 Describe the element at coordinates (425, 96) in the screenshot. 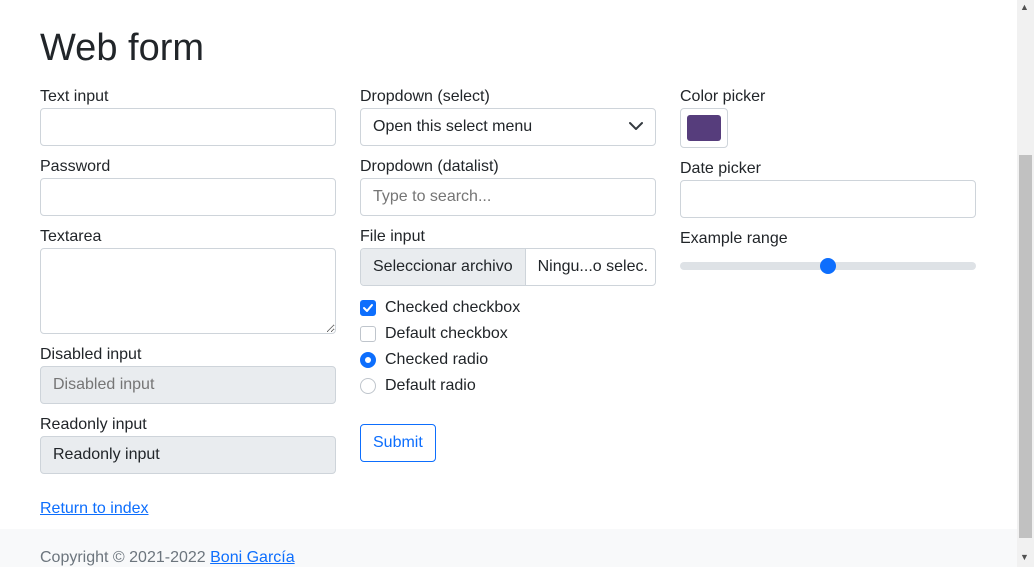

I see `select-label: Dropdown (select)` at that location.